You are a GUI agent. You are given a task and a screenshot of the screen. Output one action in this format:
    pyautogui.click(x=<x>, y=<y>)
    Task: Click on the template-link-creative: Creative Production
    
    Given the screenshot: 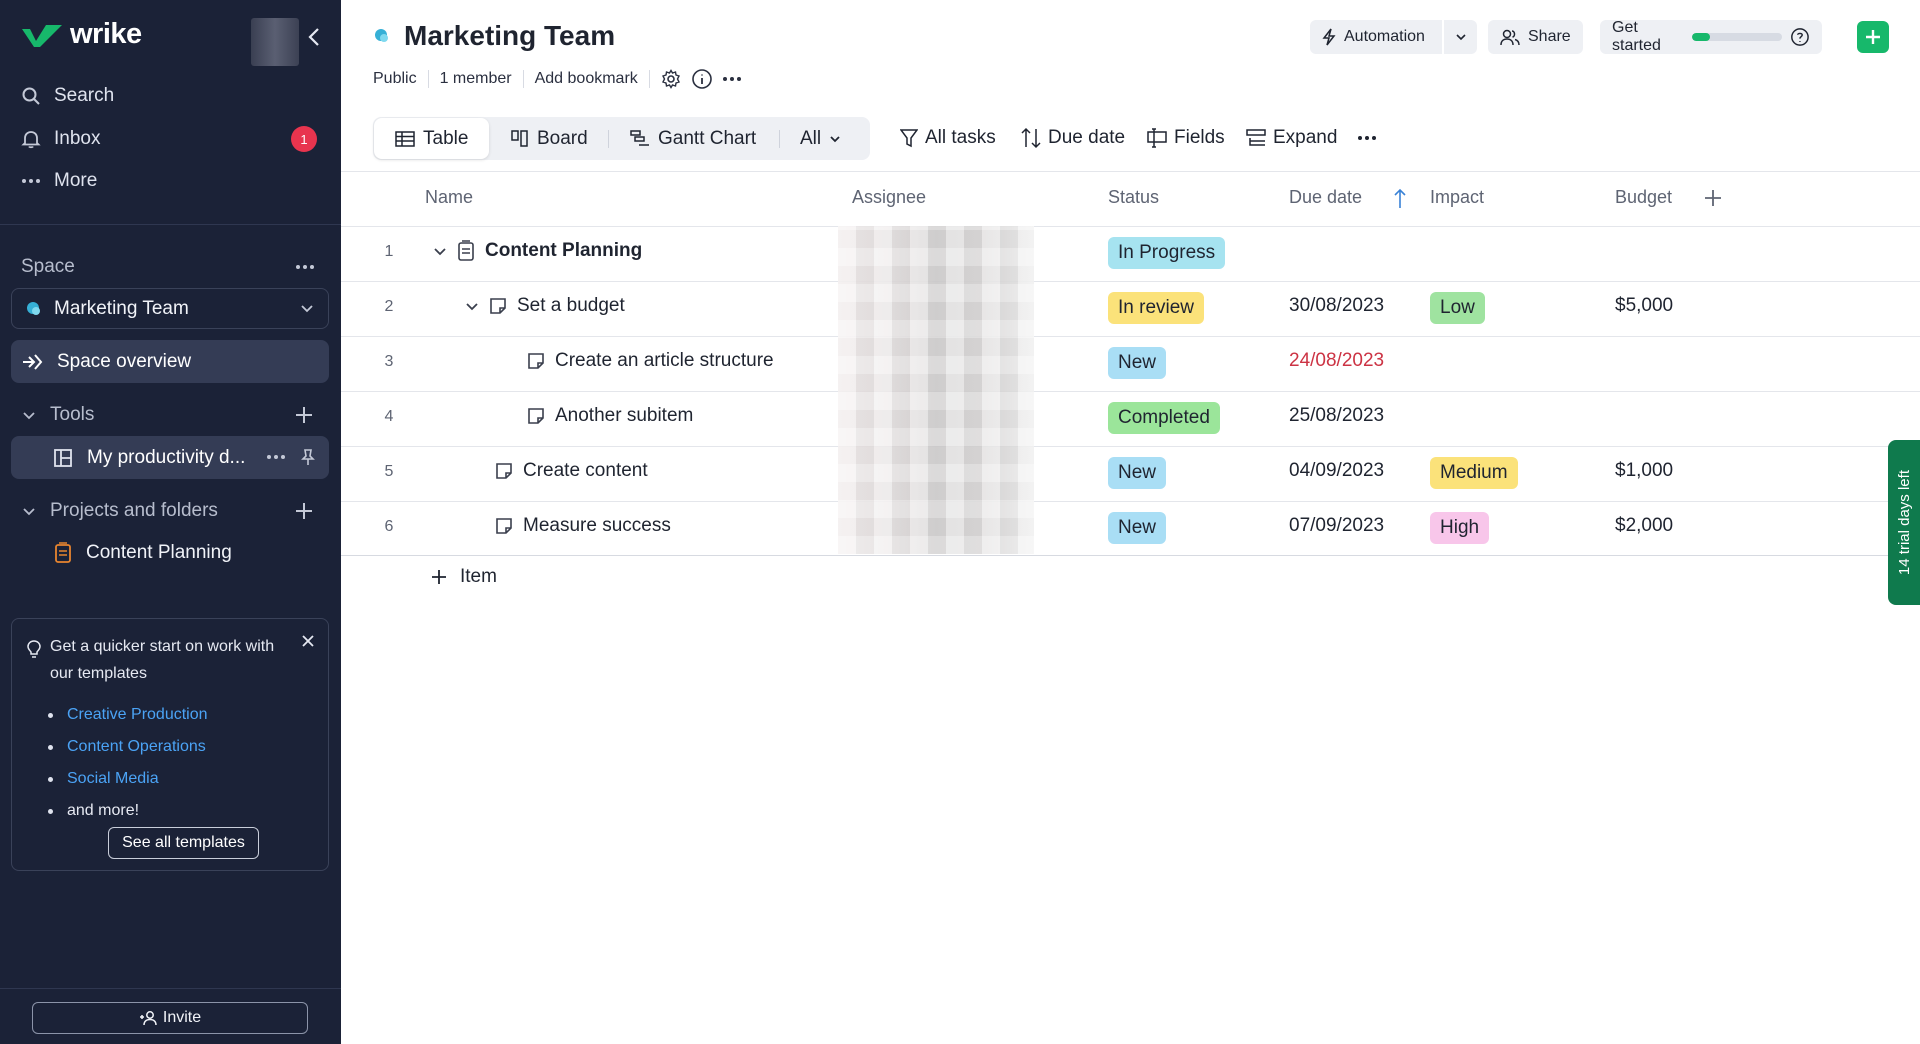 What is the action you would take?
    pyautogui.click(x=128, y=715)
    